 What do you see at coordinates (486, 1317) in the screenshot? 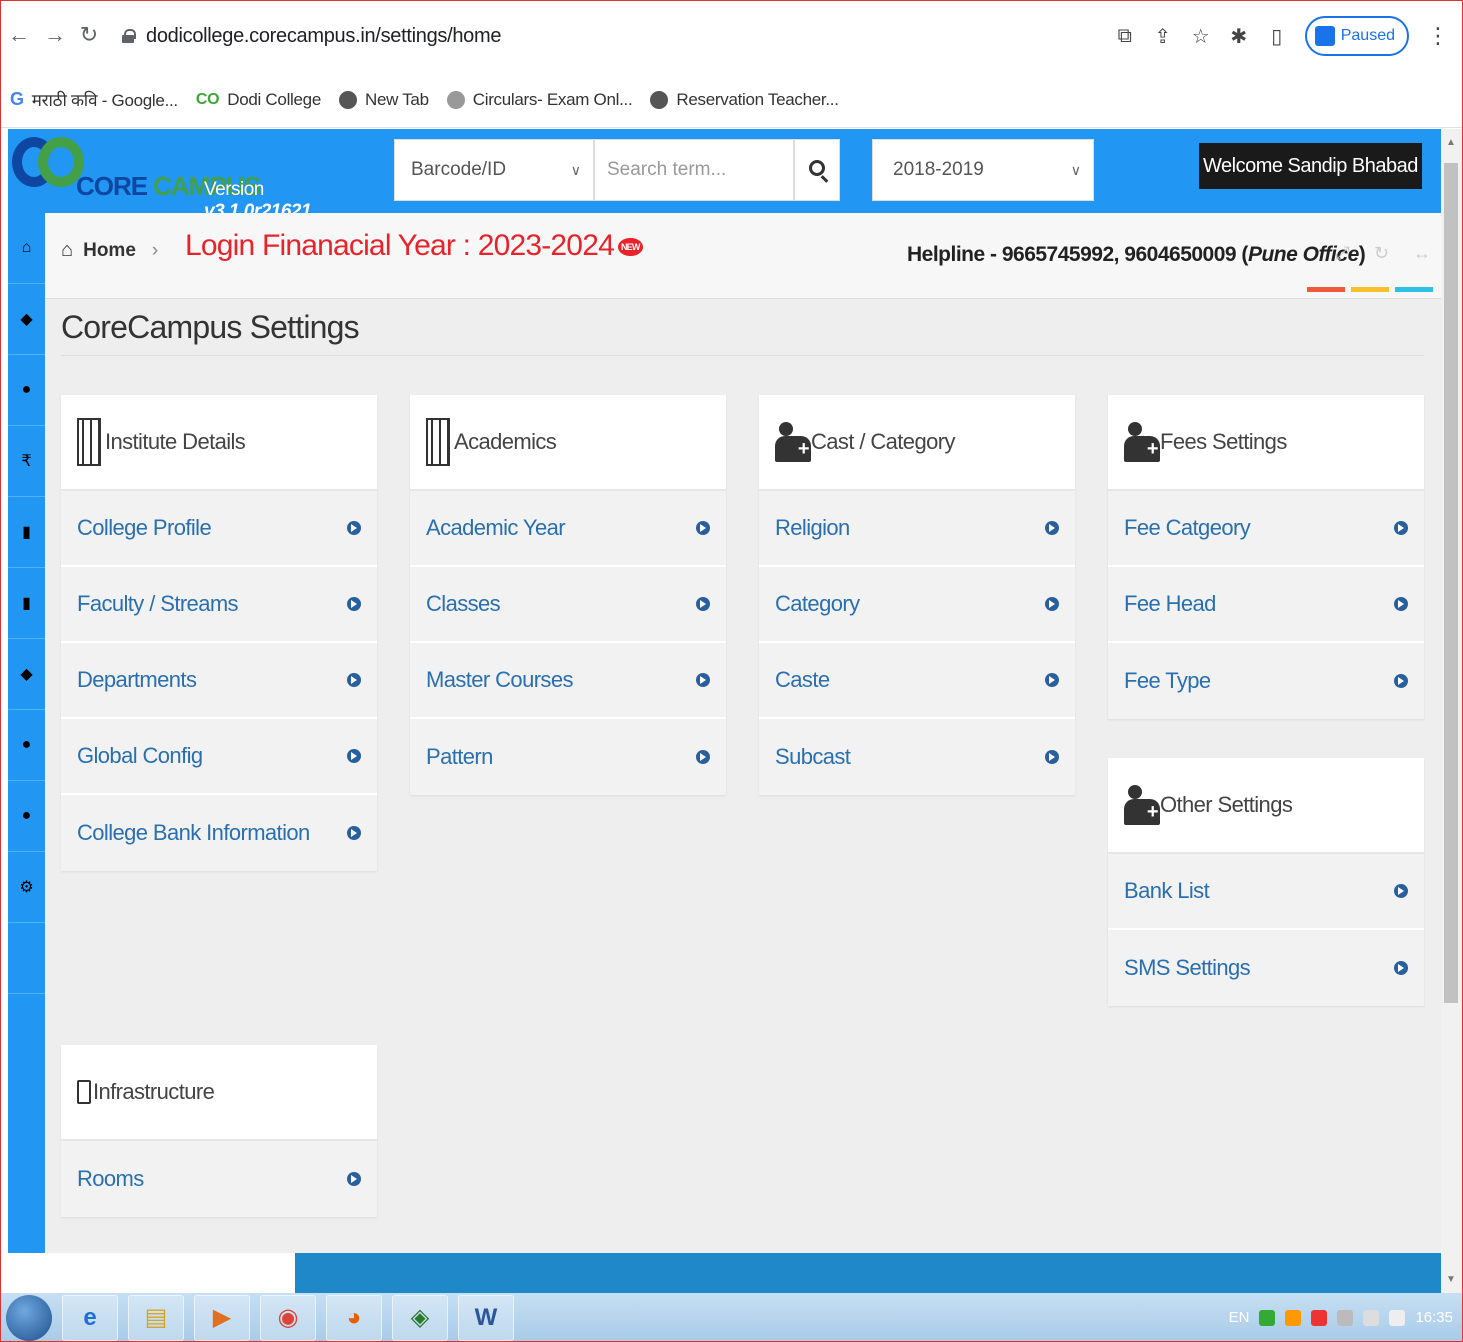
I see `word-icon: W` at bounding box center [486, 1317].